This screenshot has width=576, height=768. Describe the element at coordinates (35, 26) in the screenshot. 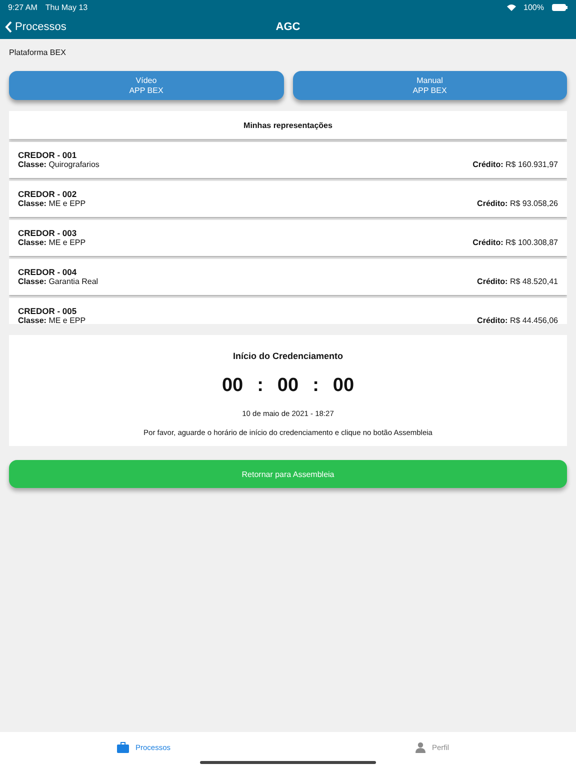

I see `back-button: Processos` at that location.